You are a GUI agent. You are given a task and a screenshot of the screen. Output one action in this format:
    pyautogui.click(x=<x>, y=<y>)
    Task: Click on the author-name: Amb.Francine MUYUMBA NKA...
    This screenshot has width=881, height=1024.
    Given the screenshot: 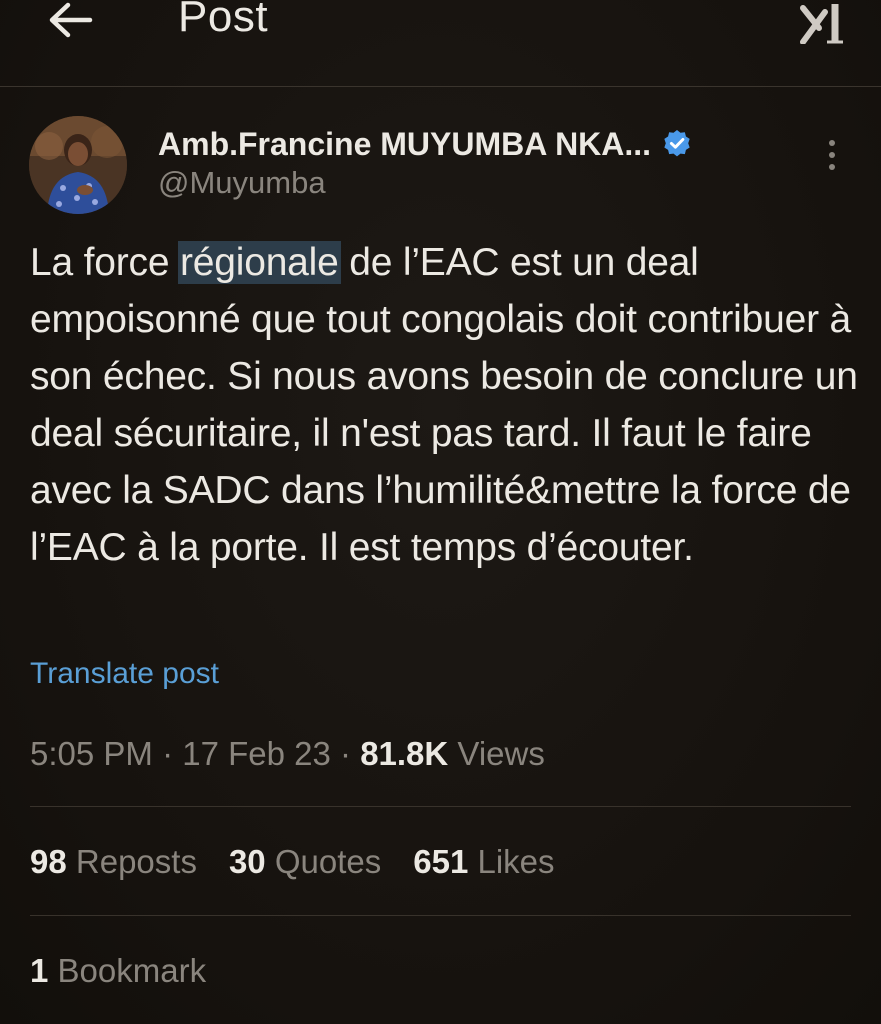 What is the action you would take?
    pyautogui.click(x=404, y=144)
    